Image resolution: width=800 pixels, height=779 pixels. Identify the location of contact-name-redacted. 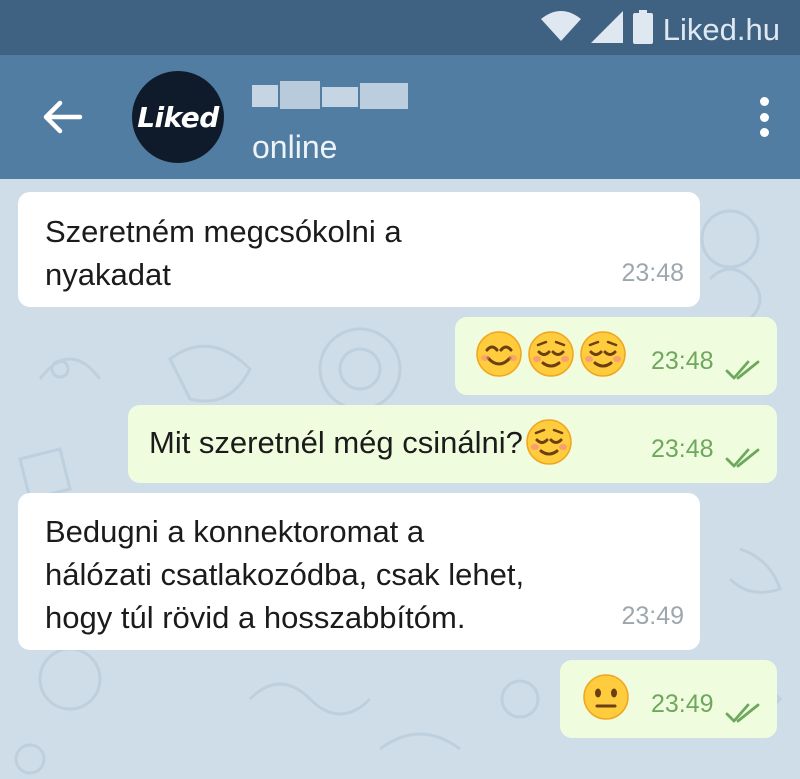
(332, 96).